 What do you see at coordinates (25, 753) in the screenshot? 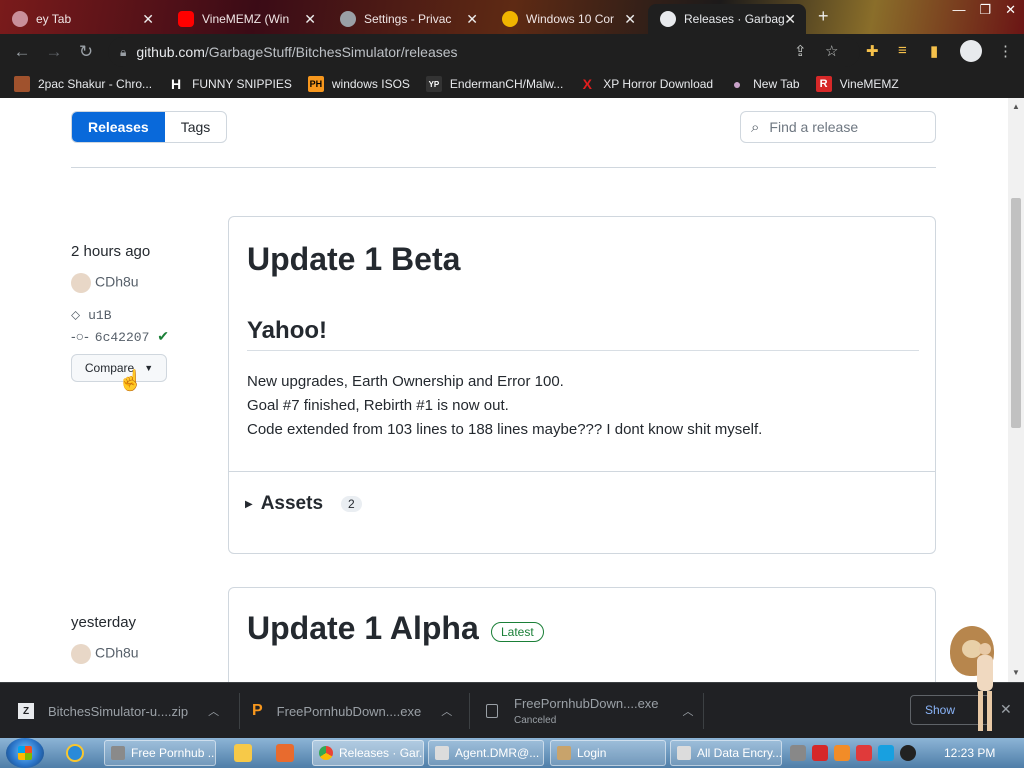
I see `start-button` at bounding box center [25, 753].